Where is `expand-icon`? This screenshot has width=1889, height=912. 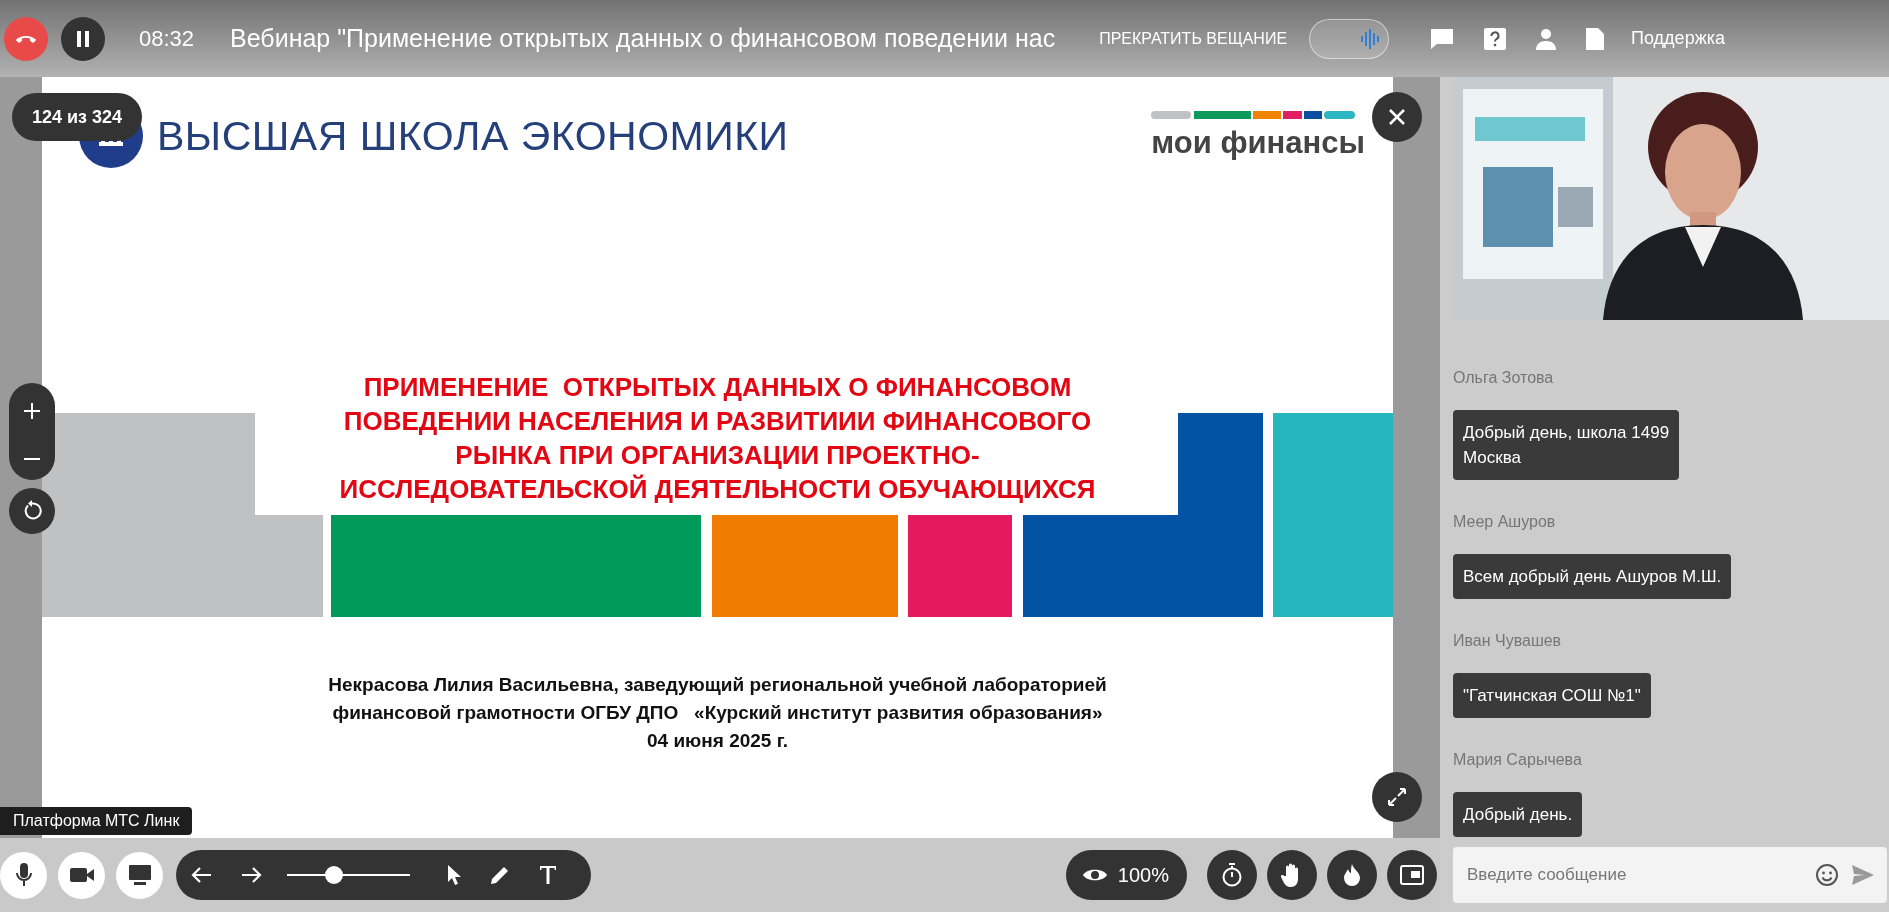 expand-icon is located at coordinates (1397, 797).